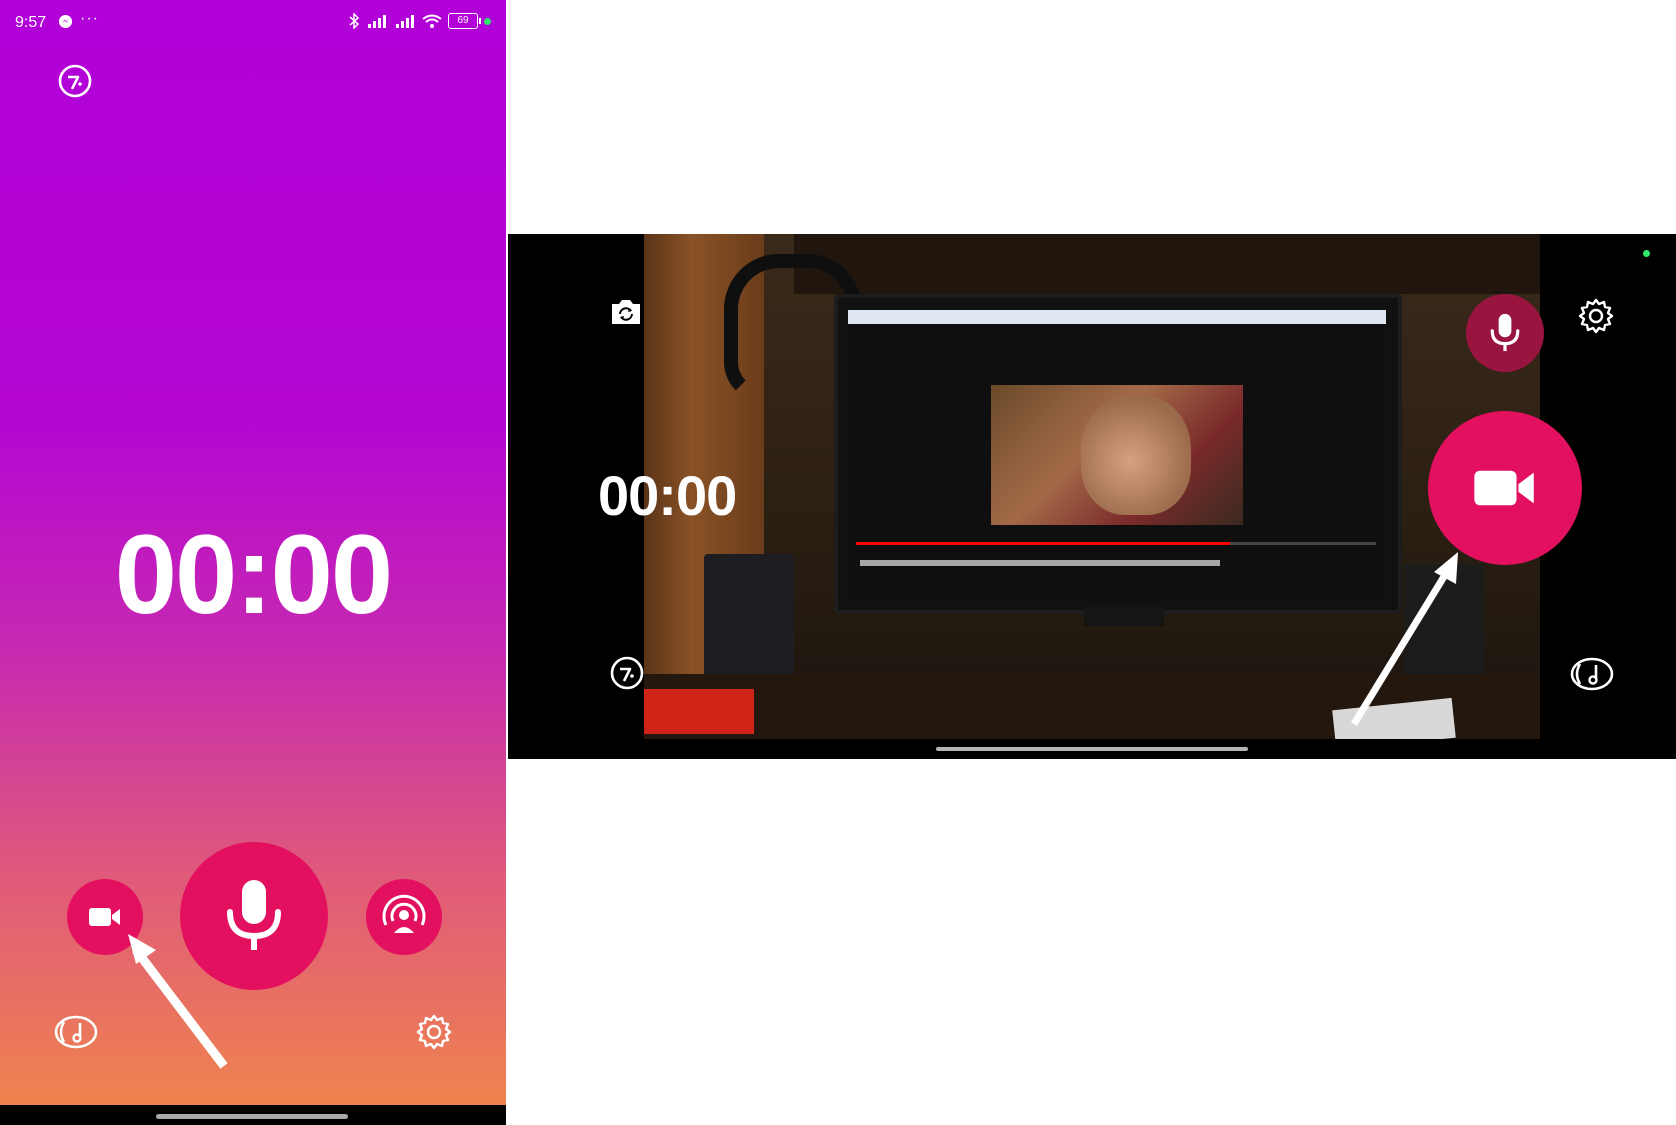 The height and width of the screenshot is (1125, 1676). What do you see at coordinates (419, 21) in the screenshot?
I see `status-icons: 69` at bounding box center [419, 21].